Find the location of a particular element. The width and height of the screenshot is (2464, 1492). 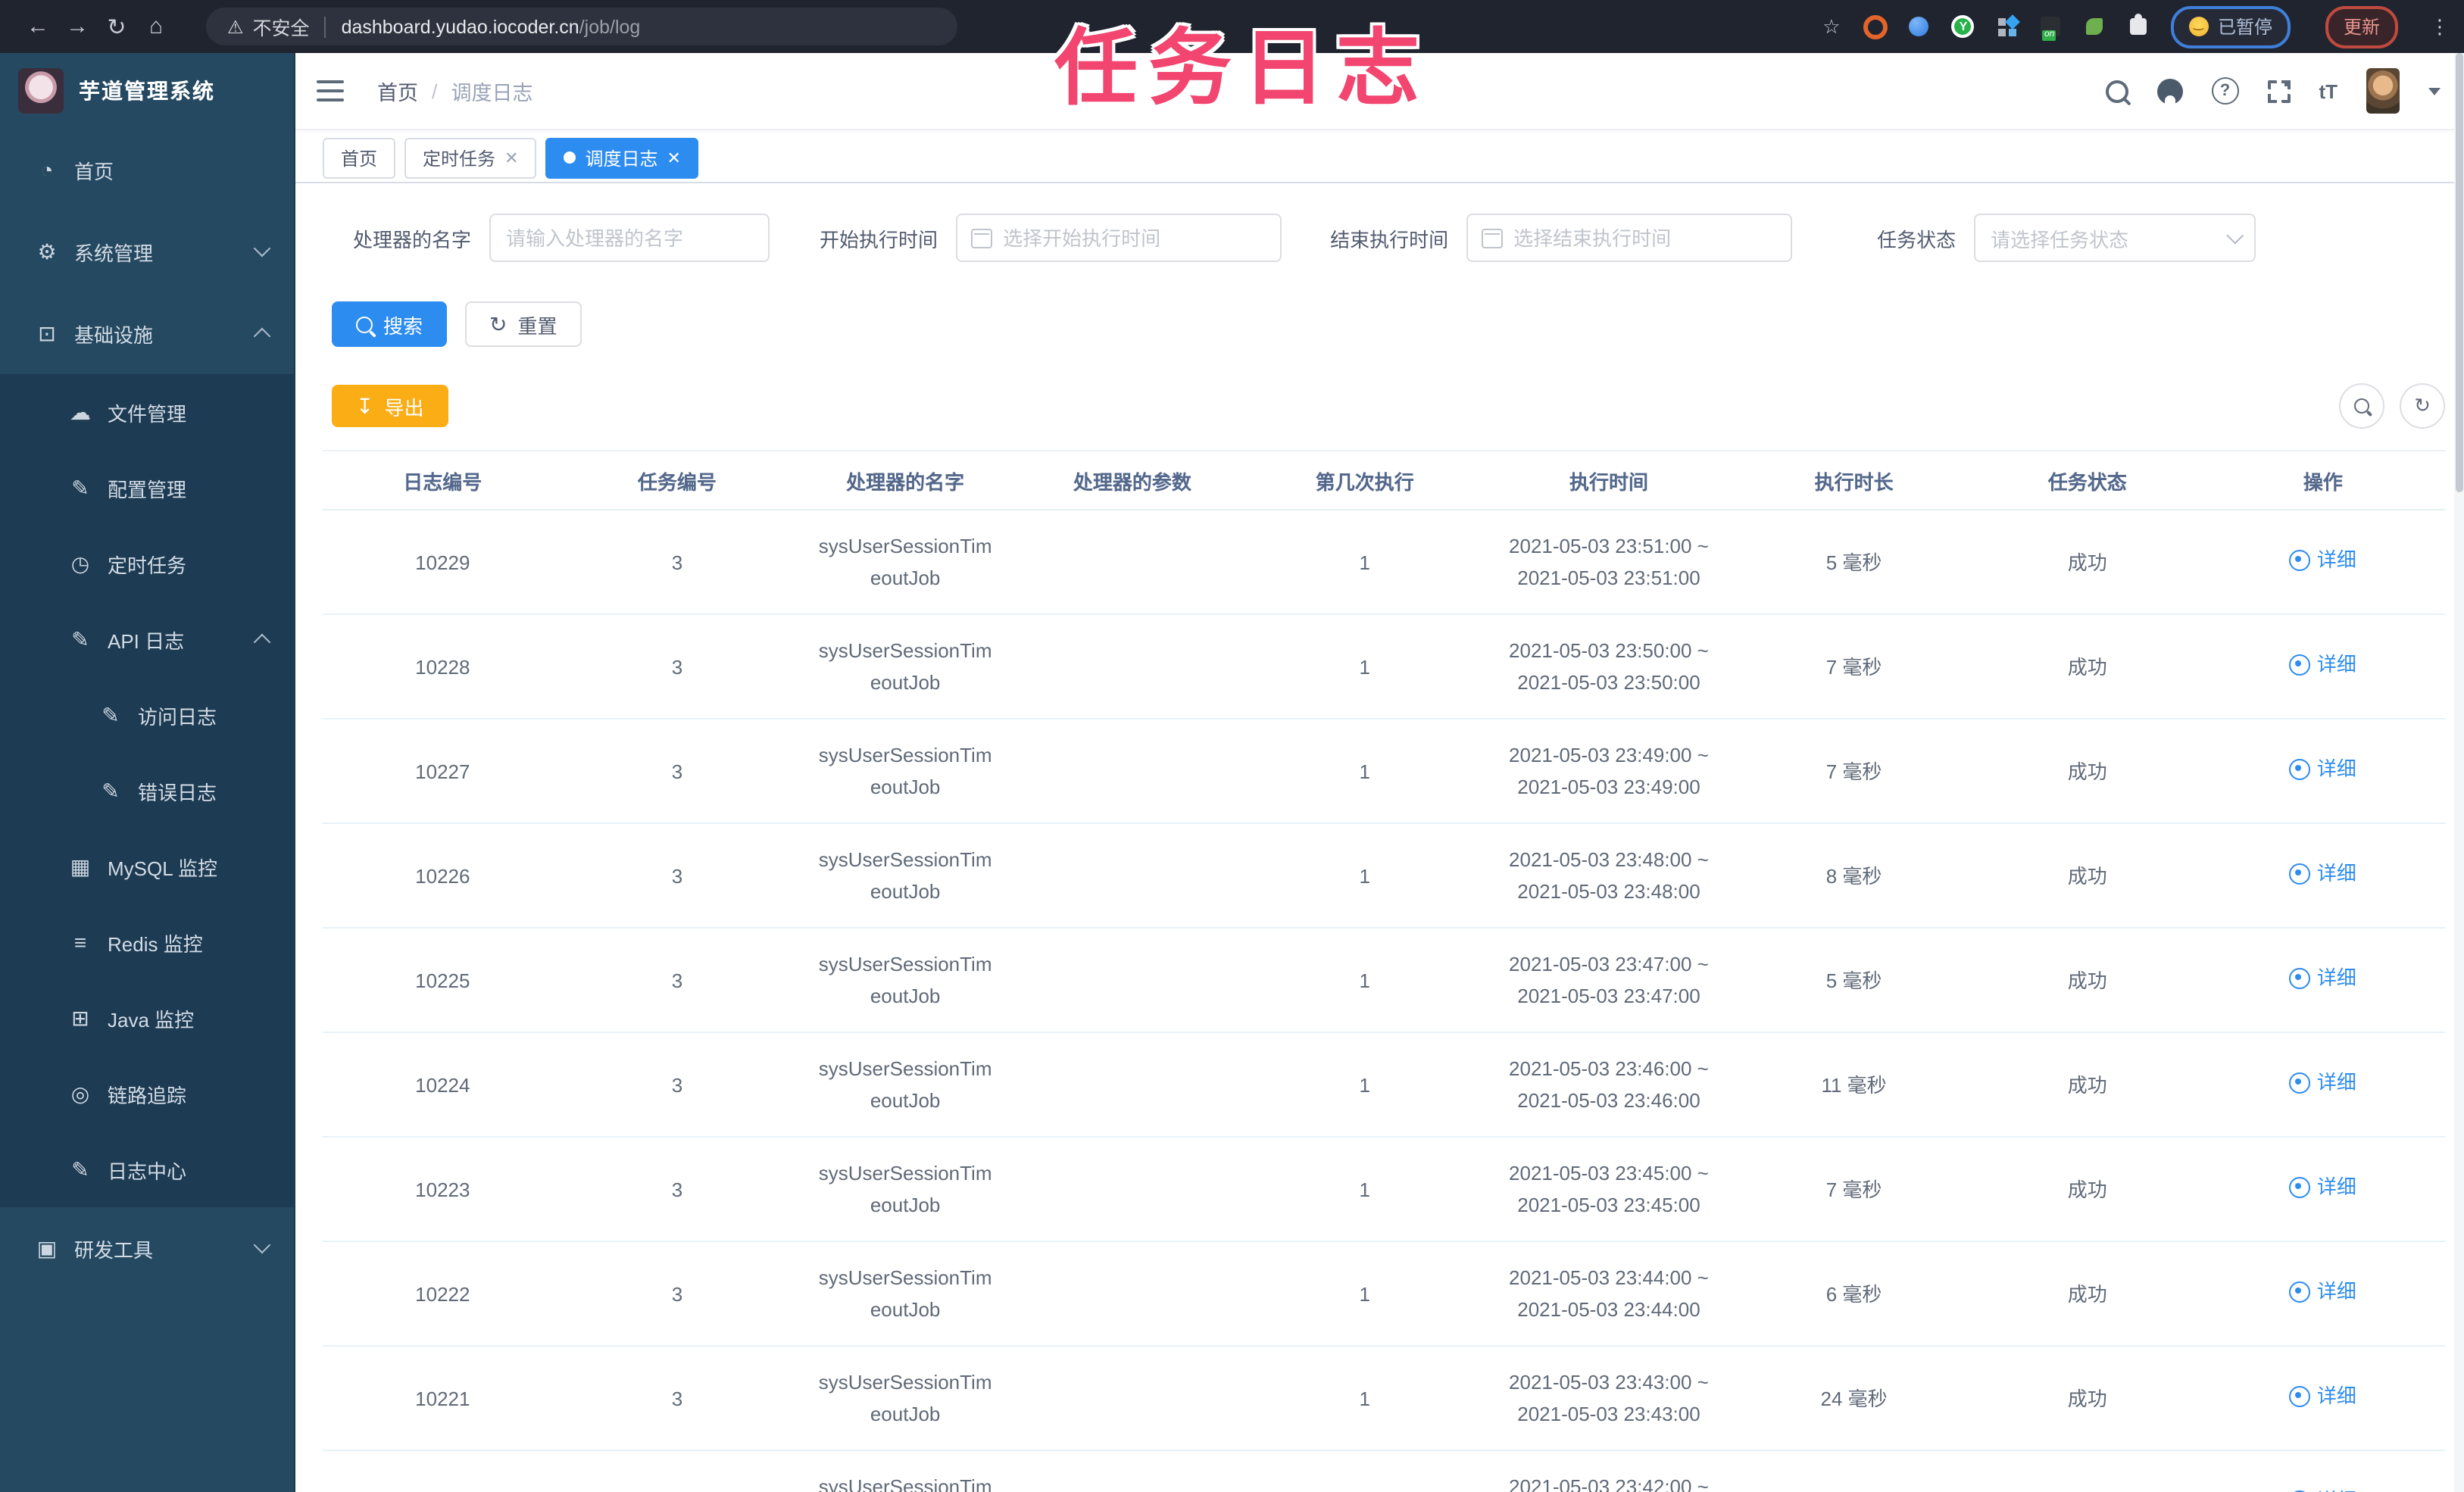

breadcrumb-current: 调度日志 is located at coordinates (492, 93).